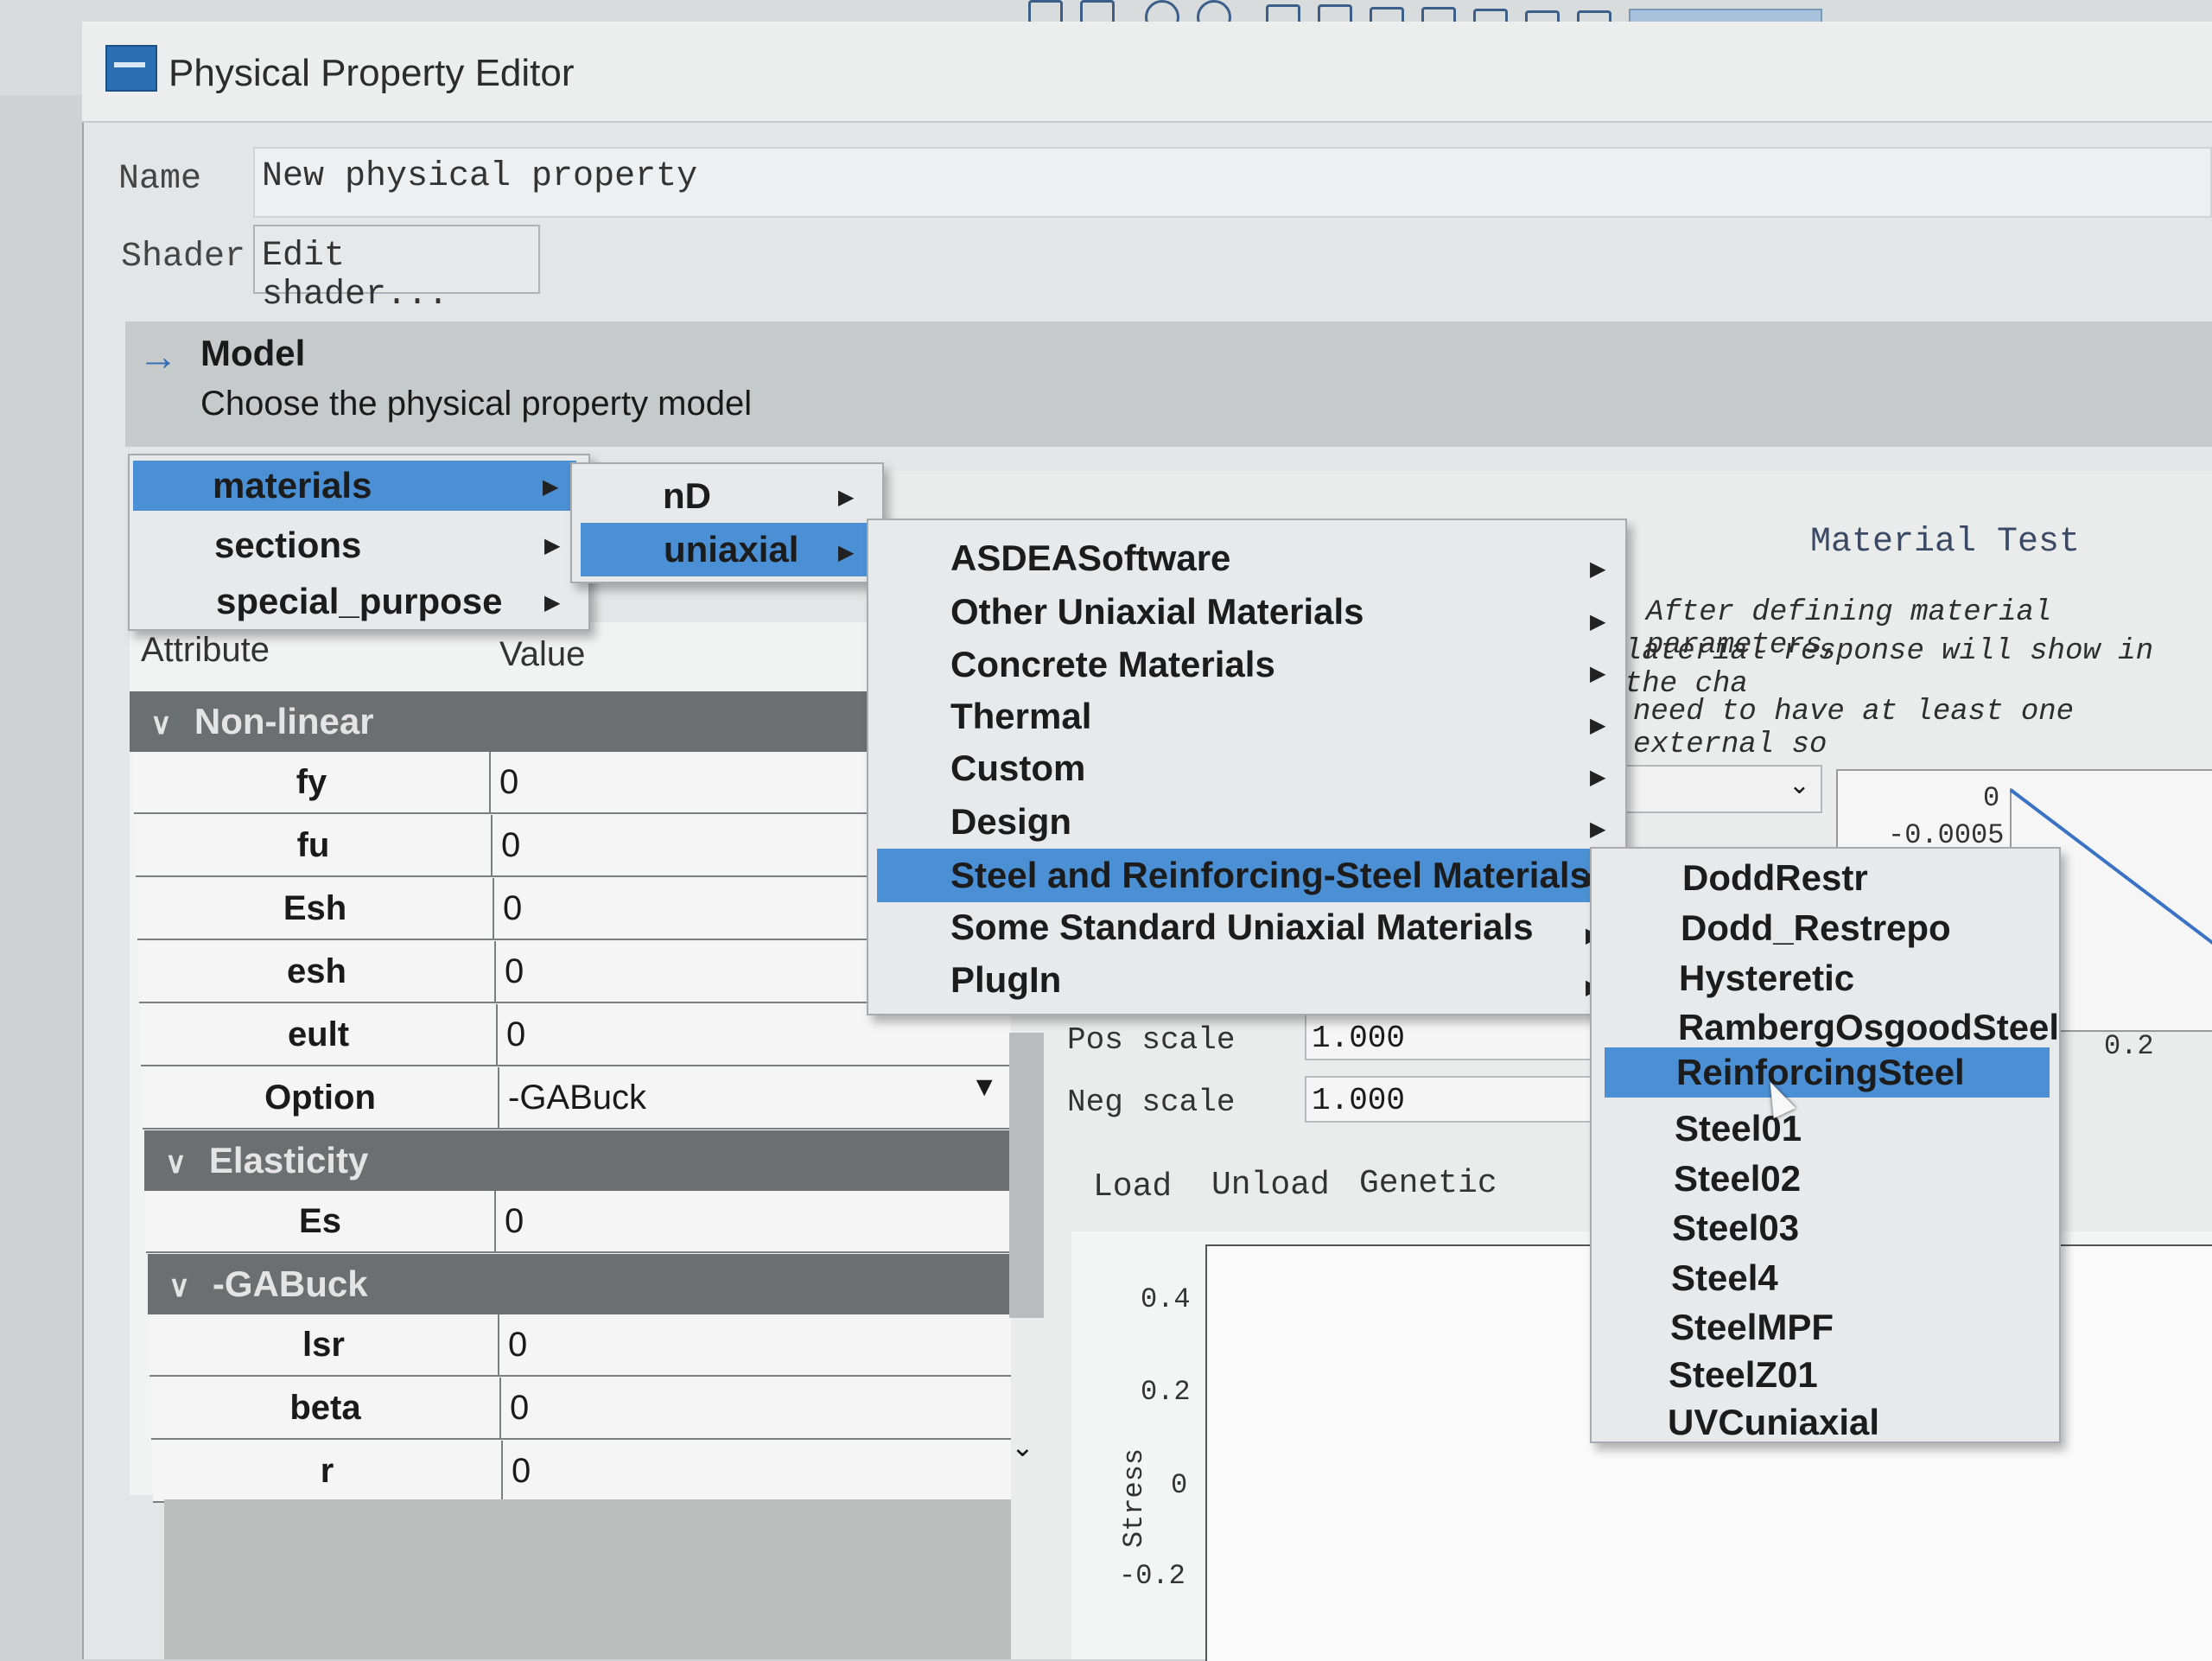 The width and height of the screenshot is (2212, 1661). What do you see at coordinates (1735, 1228) in the screenshot?
I see `menu-item-steel03: Steel03` at bounding box center [1735, 1228].